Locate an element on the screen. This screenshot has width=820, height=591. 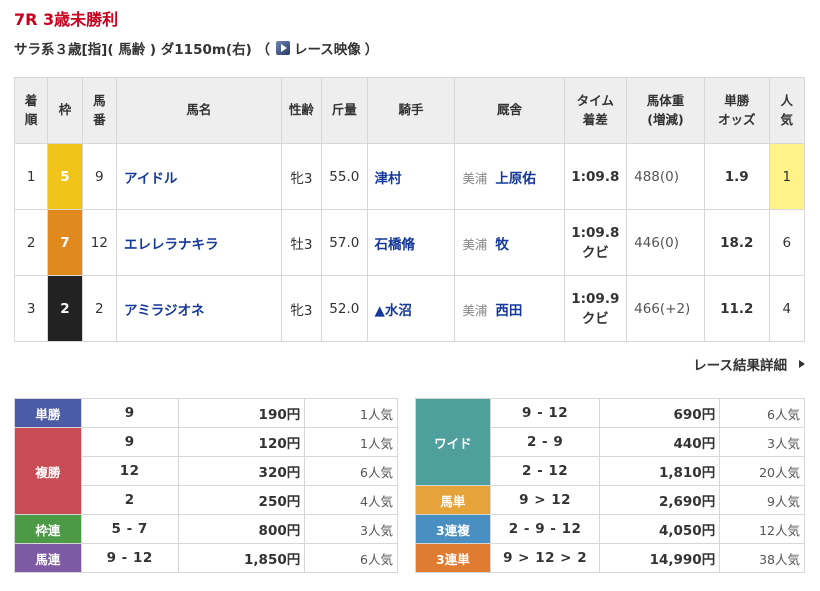
header-odds: 単勝 オッズ is located at coordinates (736, 110).